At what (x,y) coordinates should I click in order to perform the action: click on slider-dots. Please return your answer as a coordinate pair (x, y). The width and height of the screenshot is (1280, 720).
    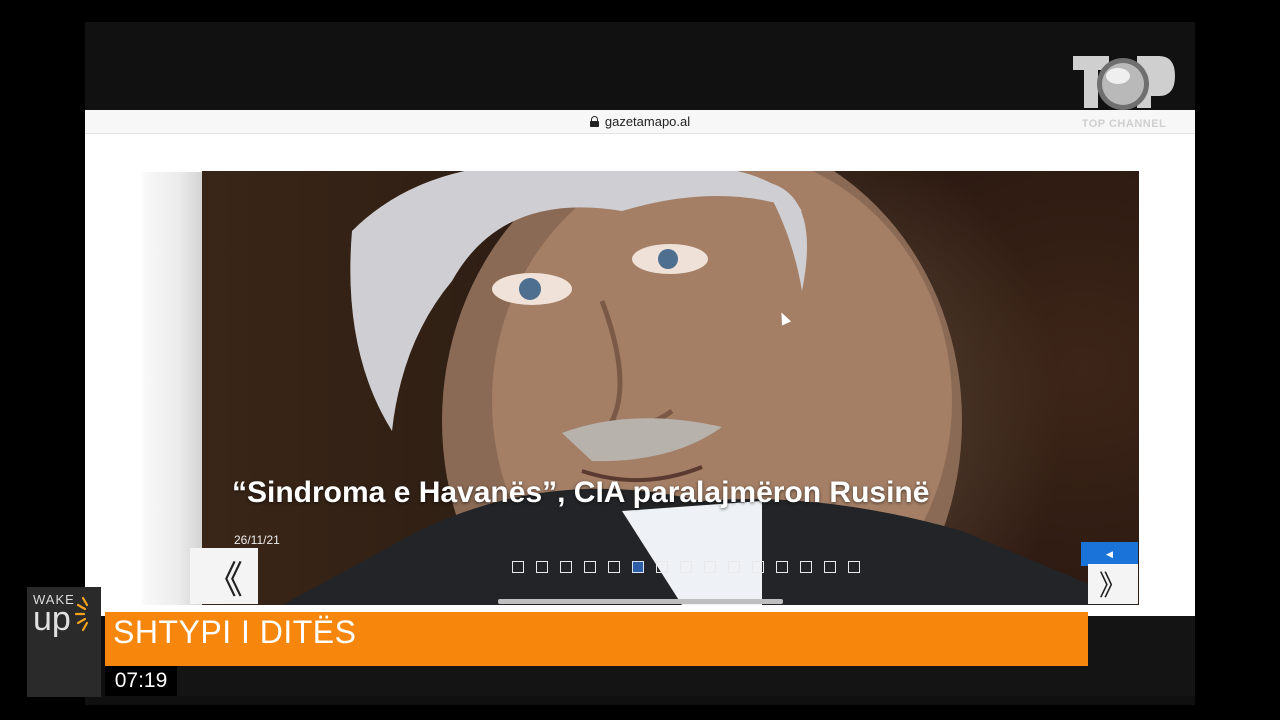
    Looking at the image, I should click on (686, 567).